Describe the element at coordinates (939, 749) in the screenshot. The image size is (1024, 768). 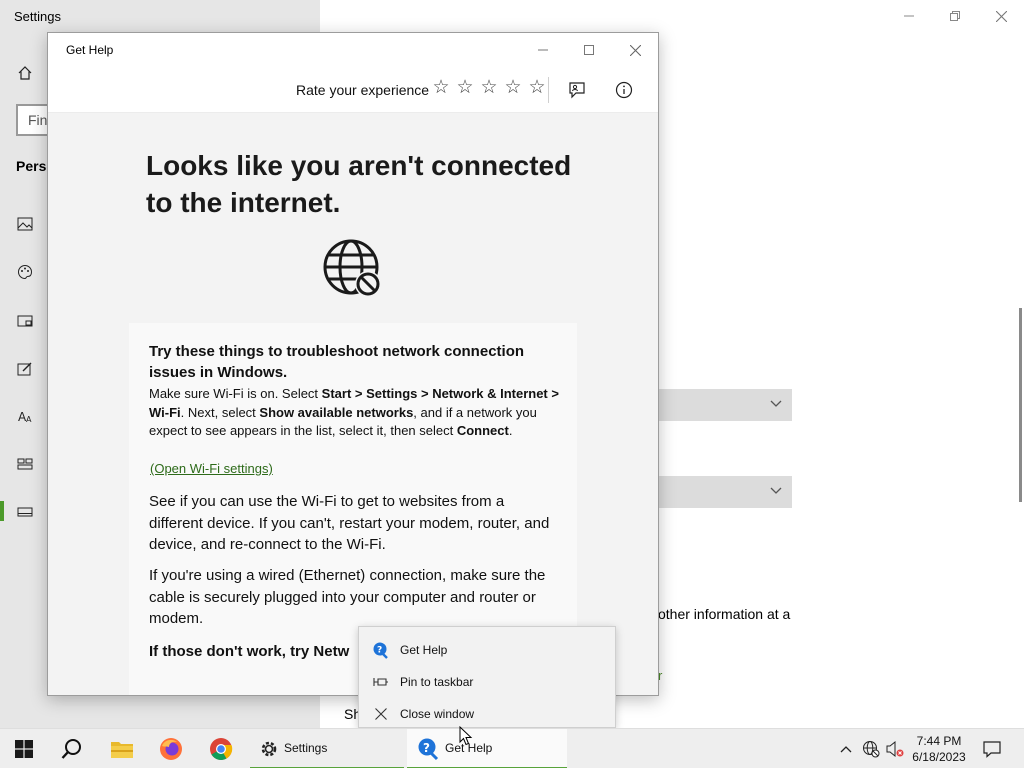
I see `system-clock: 7:44 PM 6/18/2023` at that location.